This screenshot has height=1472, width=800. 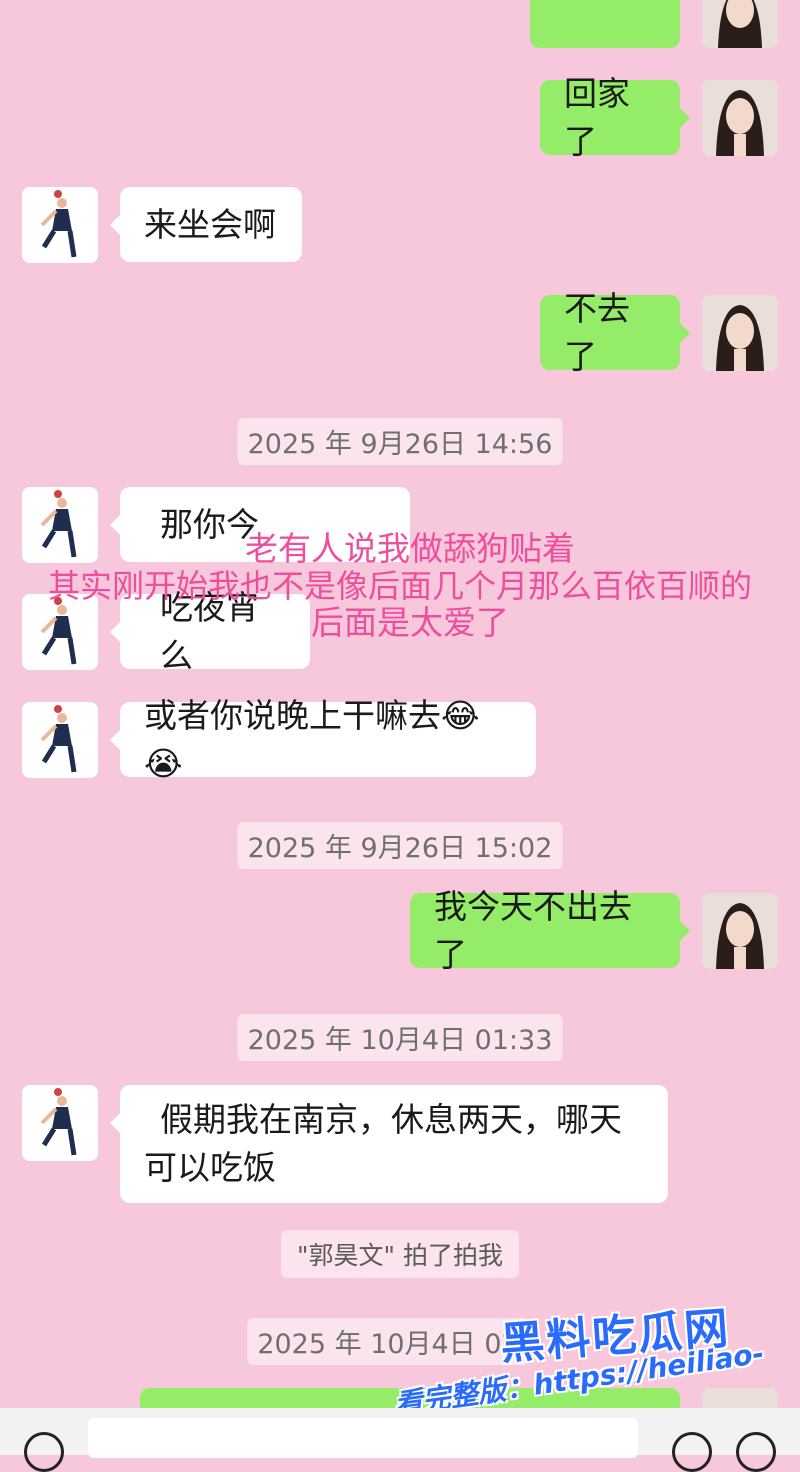 I want to click on message-bubble-outgoing: 我今天不出去了, so click(x=550, y=930).